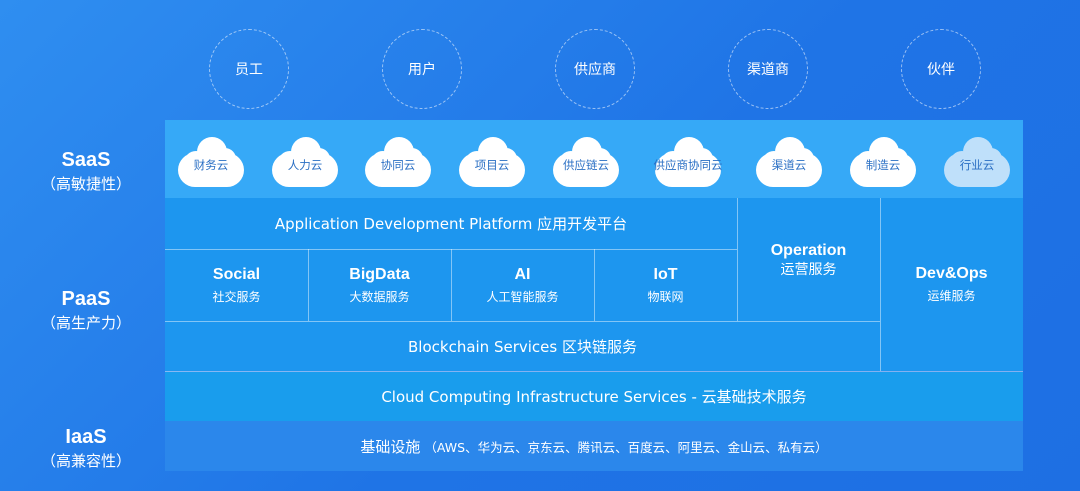 Image resolution: width=1080 pixels, height=491 pixels. I want to click on cloud-label: 行业云, so click(977, 165).